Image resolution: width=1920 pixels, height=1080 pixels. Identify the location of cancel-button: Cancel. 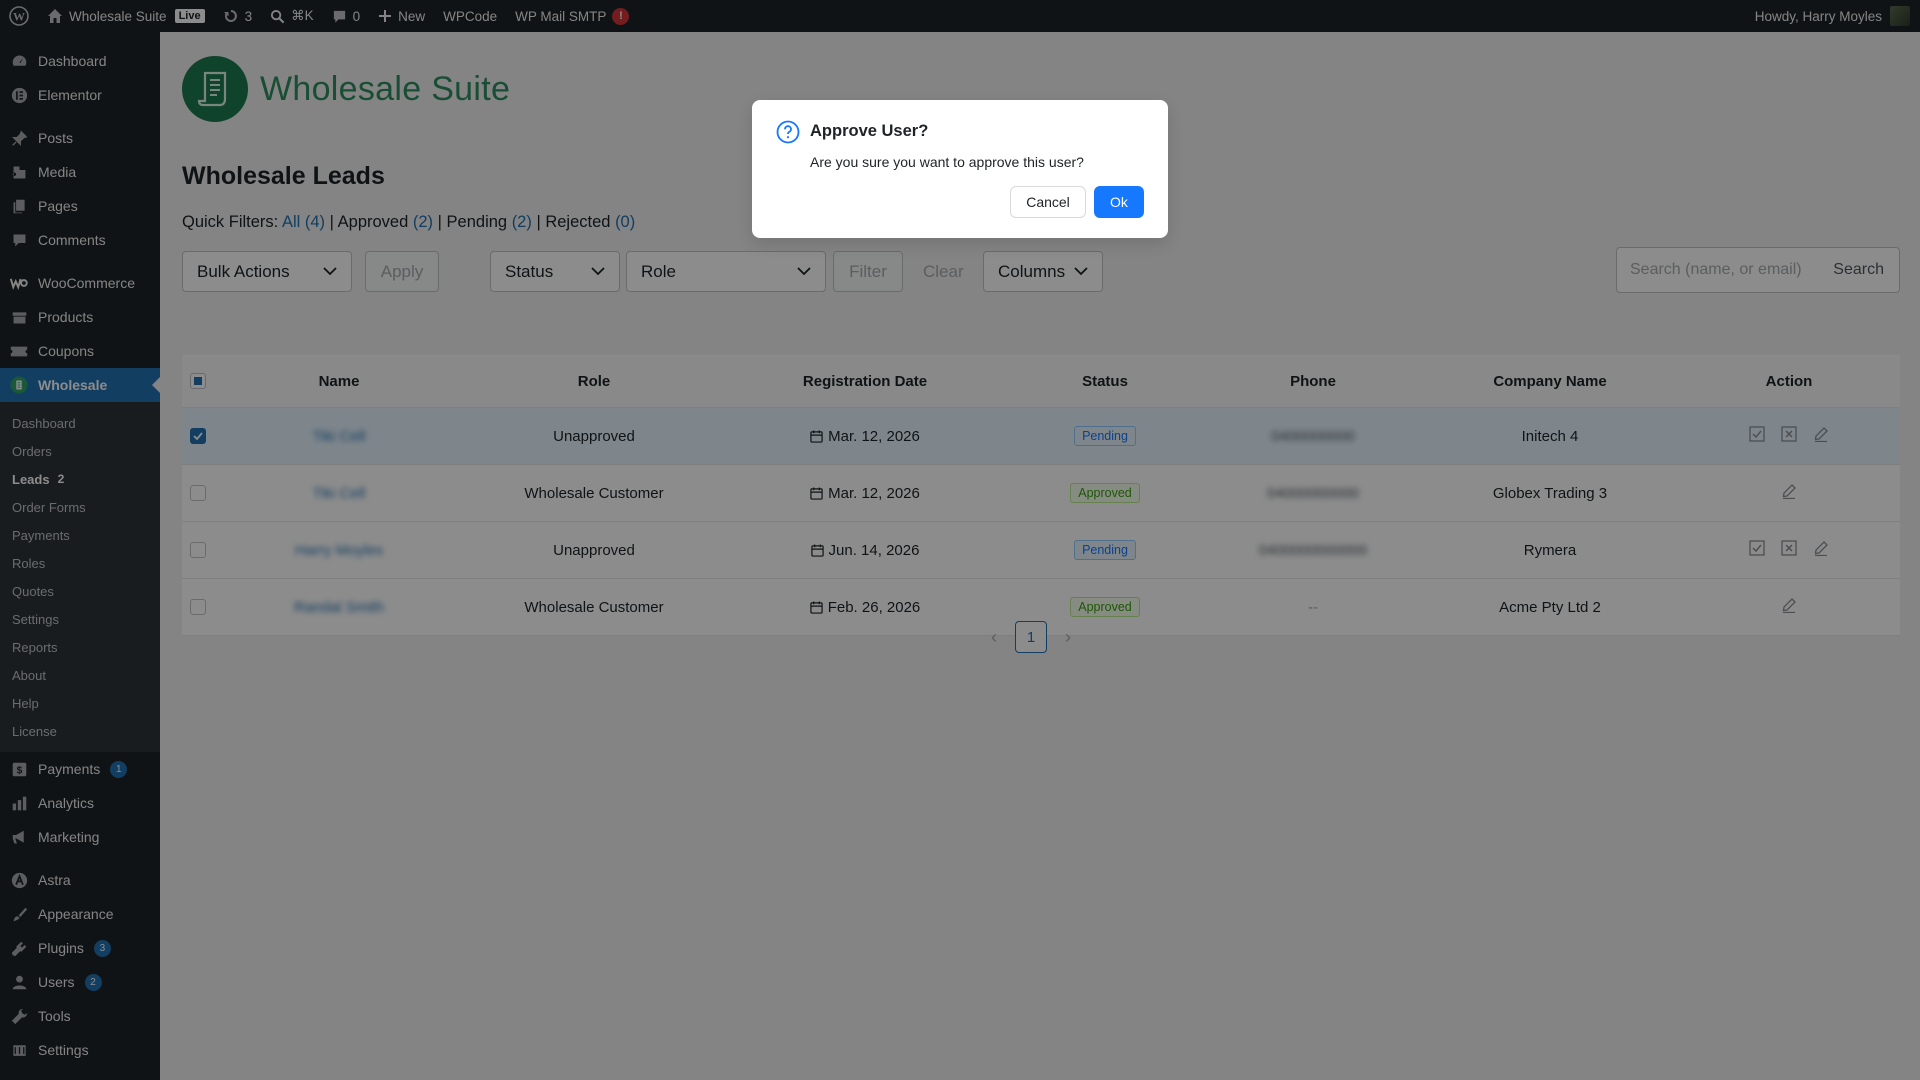
(1048, 202).